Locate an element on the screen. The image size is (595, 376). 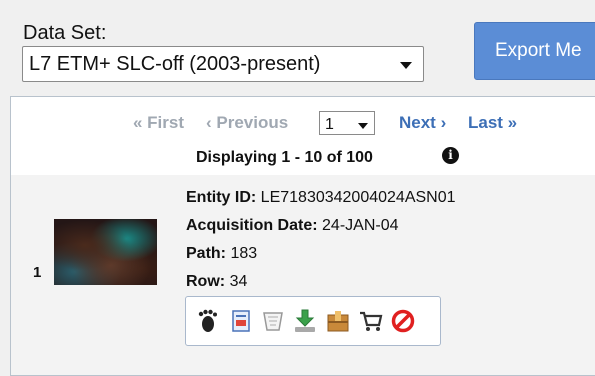
dataset-select-value: L7 ETM+ SLC-off (2003-present) is located at coordinates (175, 64).